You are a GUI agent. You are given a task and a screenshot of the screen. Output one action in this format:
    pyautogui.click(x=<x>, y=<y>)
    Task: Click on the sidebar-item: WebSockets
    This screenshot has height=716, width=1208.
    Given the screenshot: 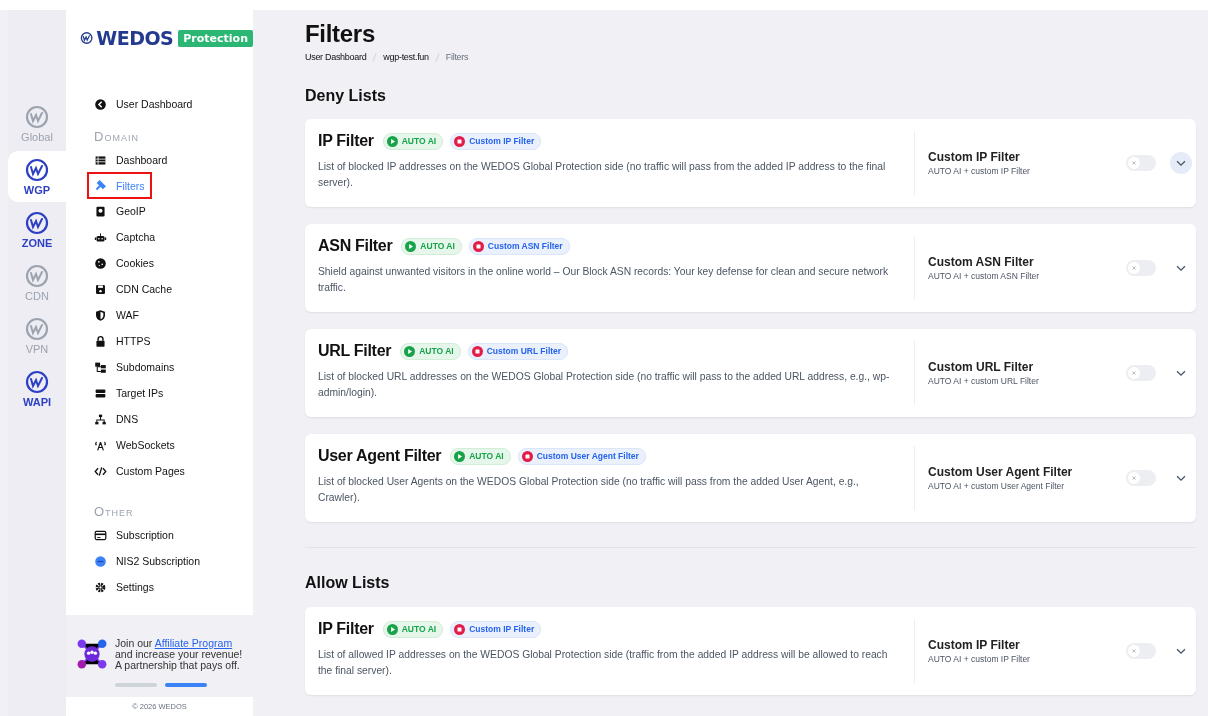 What is the action you would take?
    pyautogui.click(x=134, y=445)
    